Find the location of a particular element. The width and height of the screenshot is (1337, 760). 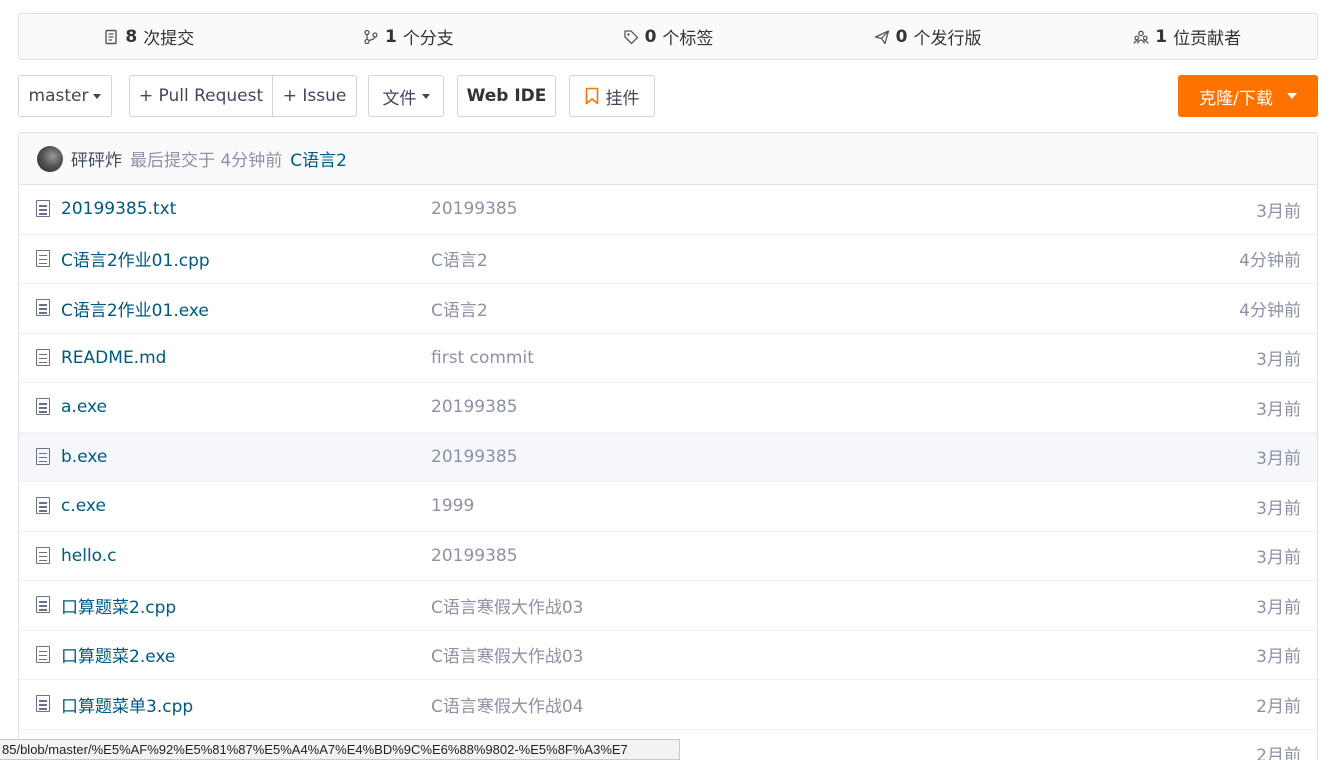

stat-label: 位贡献者 is located at coordinates (1207, 39).